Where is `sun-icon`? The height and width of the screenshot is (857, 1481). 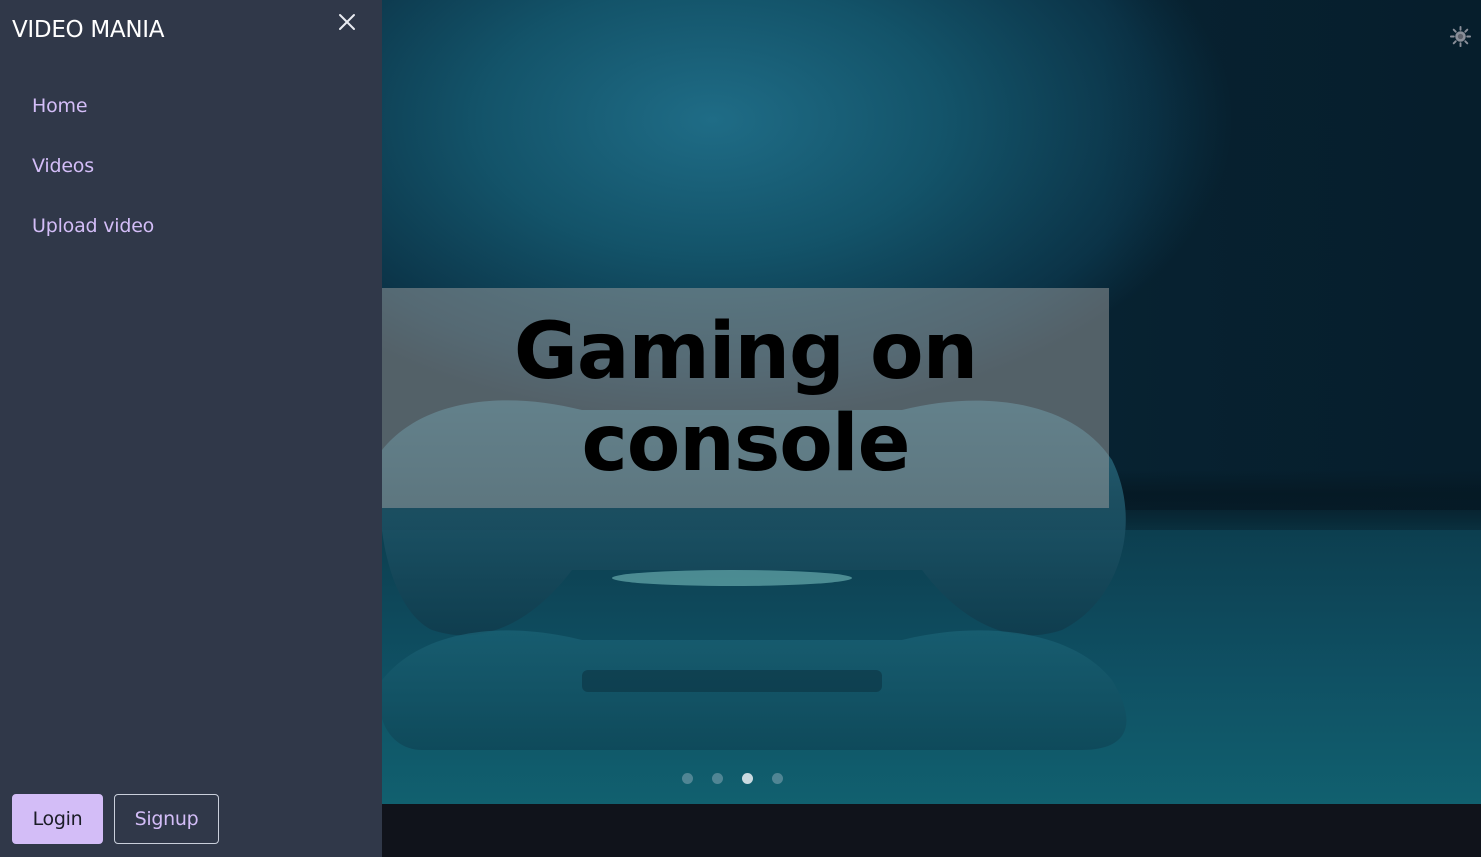 sun-icon is located at coordinates (1460, 36).